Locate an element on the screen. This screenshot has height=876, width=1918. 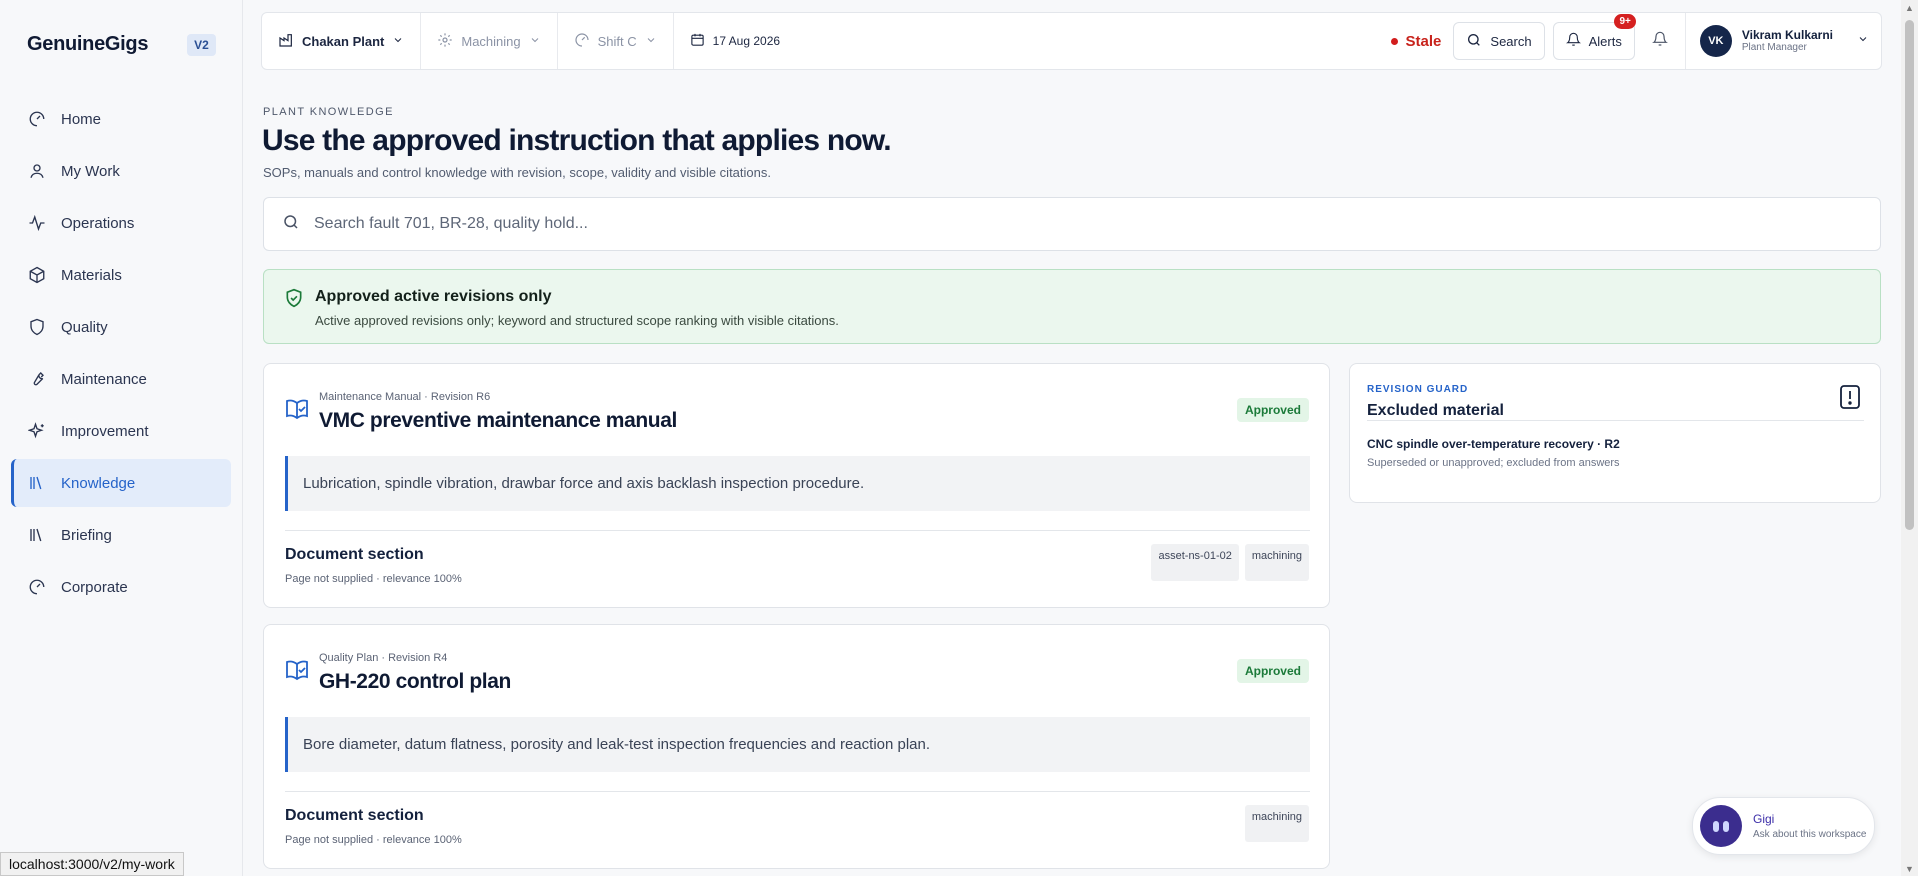
sidebar-item-briefing: Briefing is located at coordinates (121, 535).